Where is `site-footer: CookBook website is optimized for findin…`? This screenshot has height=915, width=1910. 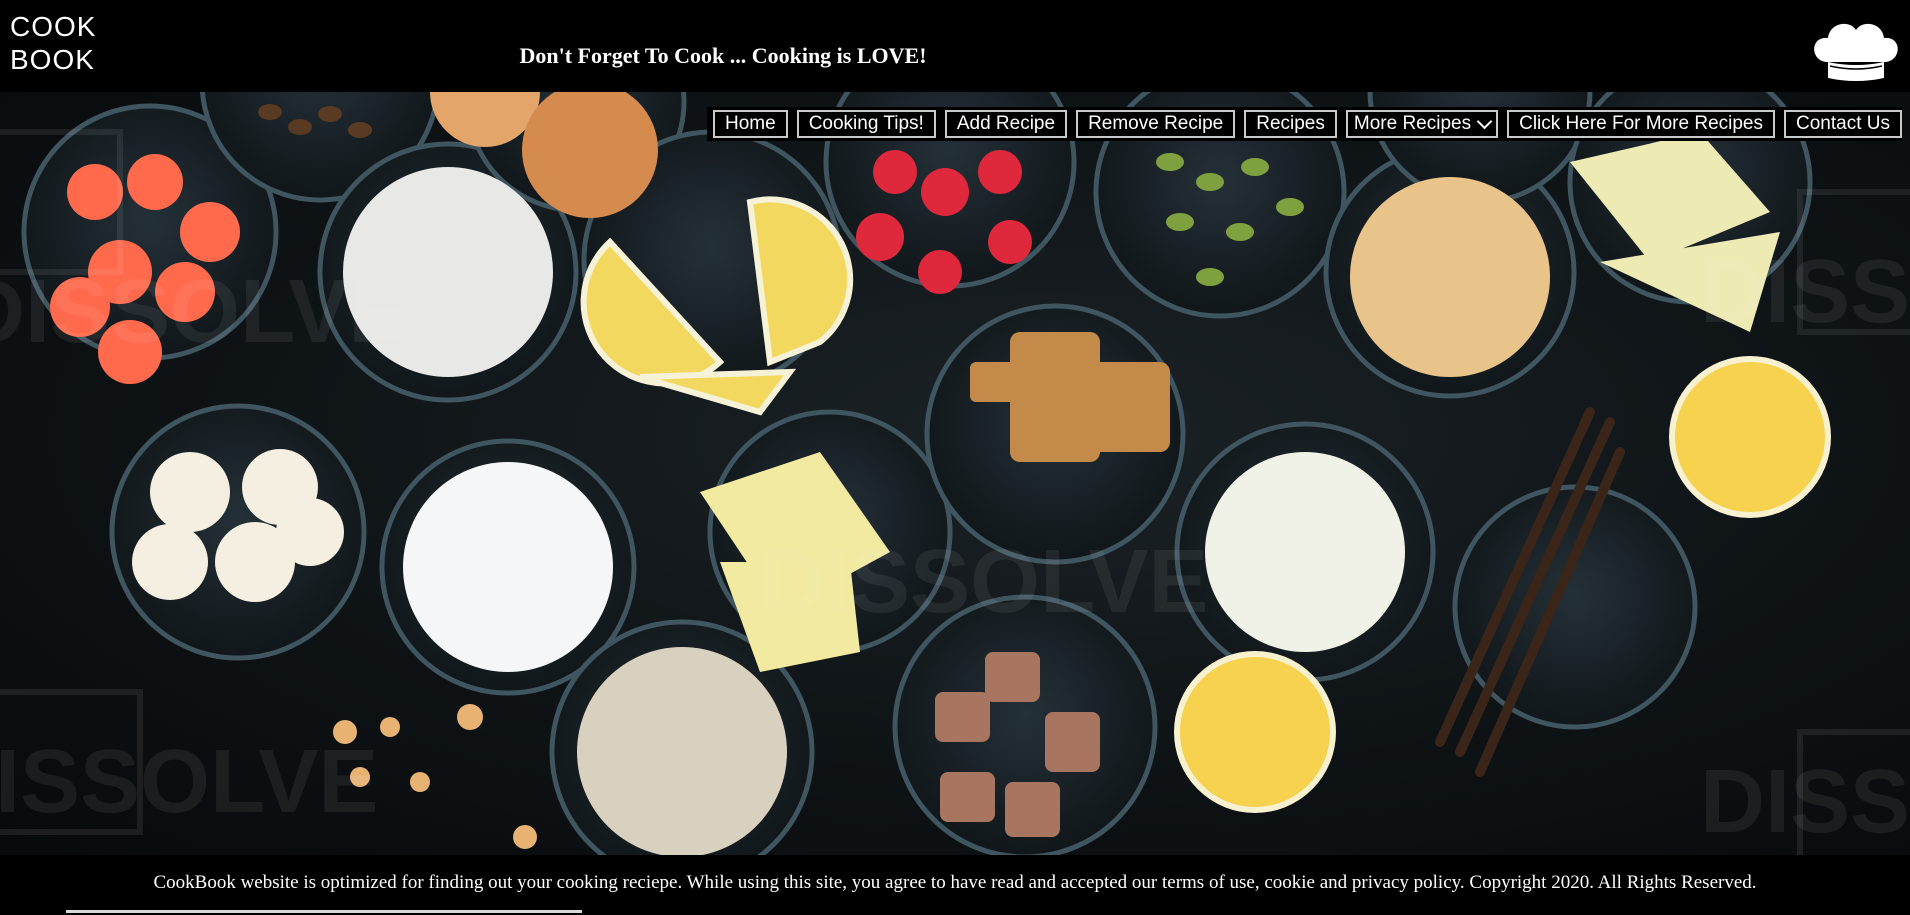
site-footer: CookBook website is optimized for findin… is located at coordinates (955, 885).